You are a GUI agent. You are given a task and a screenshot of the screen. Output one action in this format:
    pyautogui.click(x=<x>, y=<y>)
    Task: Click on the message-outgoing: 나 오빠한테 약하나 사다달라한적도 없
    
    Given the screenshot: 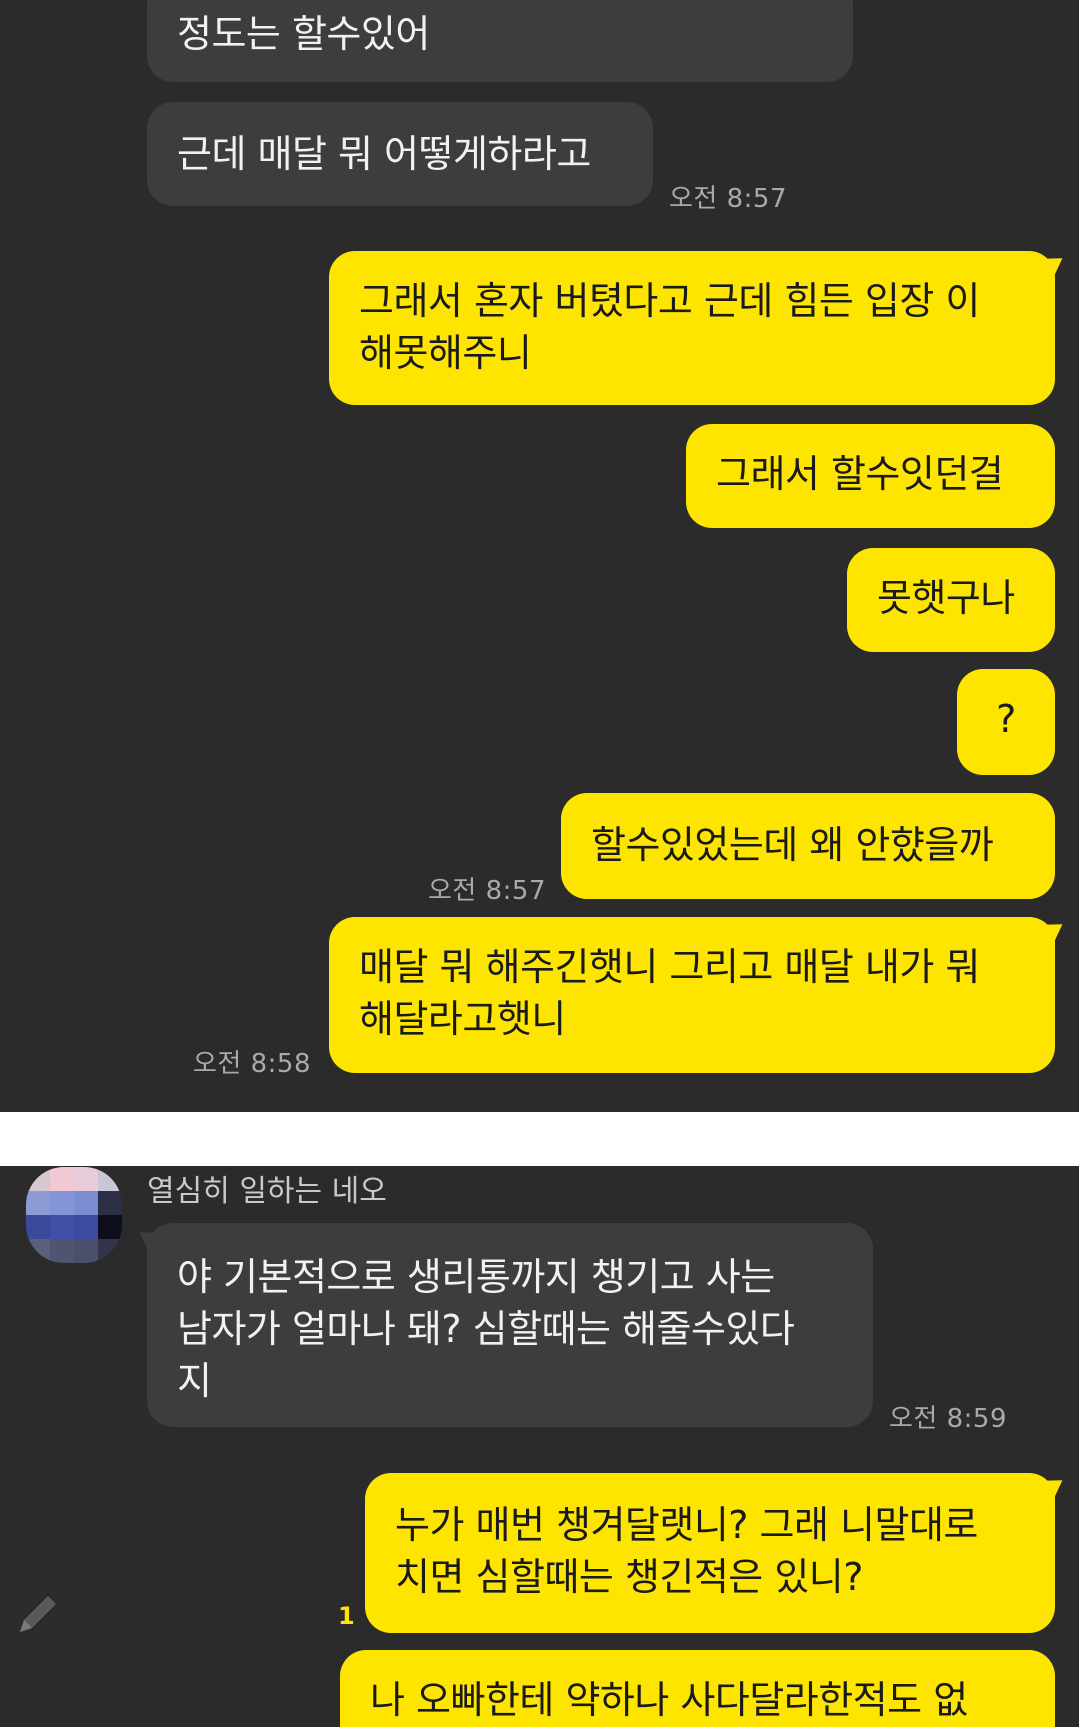 What is the action you would take?
    pyautogui.click(x=697, y=1688)
    